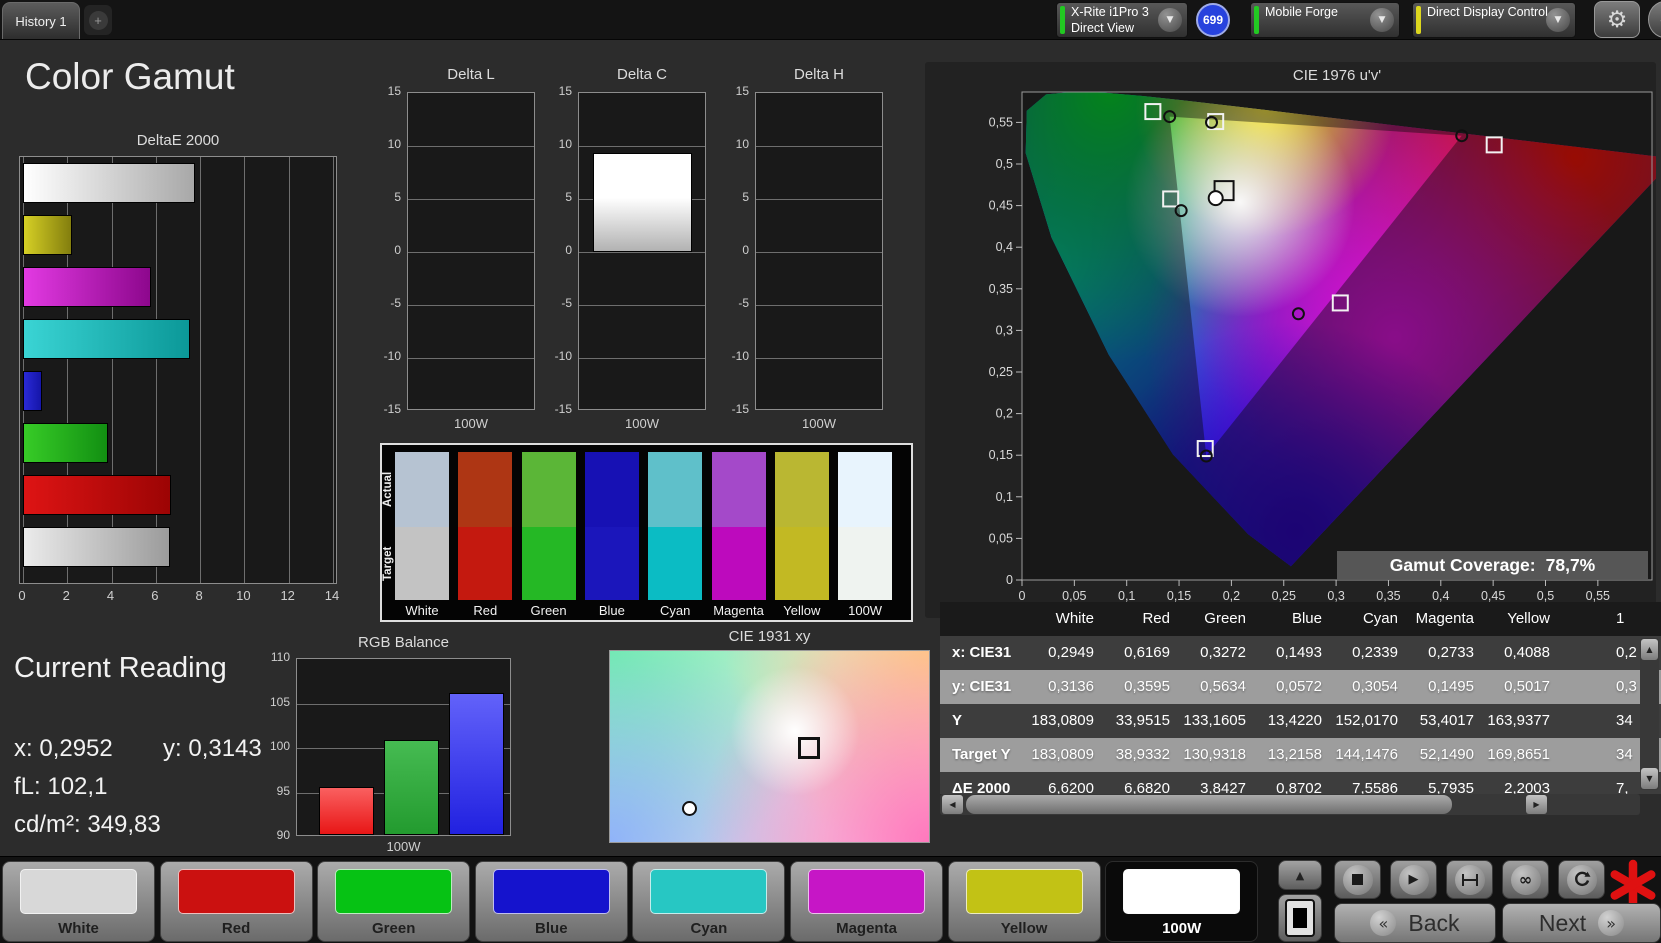 This screenshot has width=1661, height=943. I want to click on row-label: Target Y, so click(981, 754).